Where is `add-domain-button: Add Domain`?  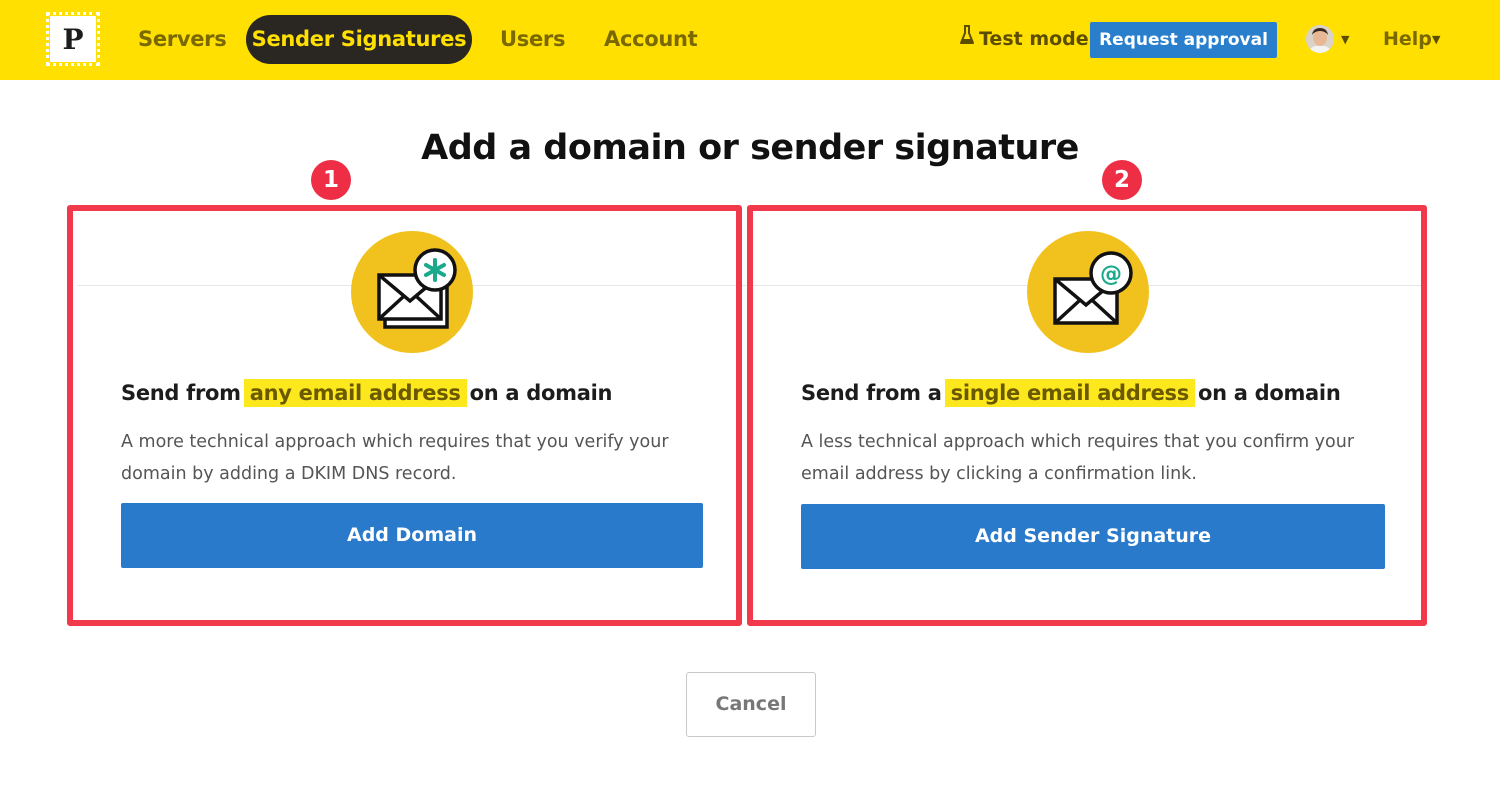 add-domain-button: Add Domain is located at coordinates (412, 535).